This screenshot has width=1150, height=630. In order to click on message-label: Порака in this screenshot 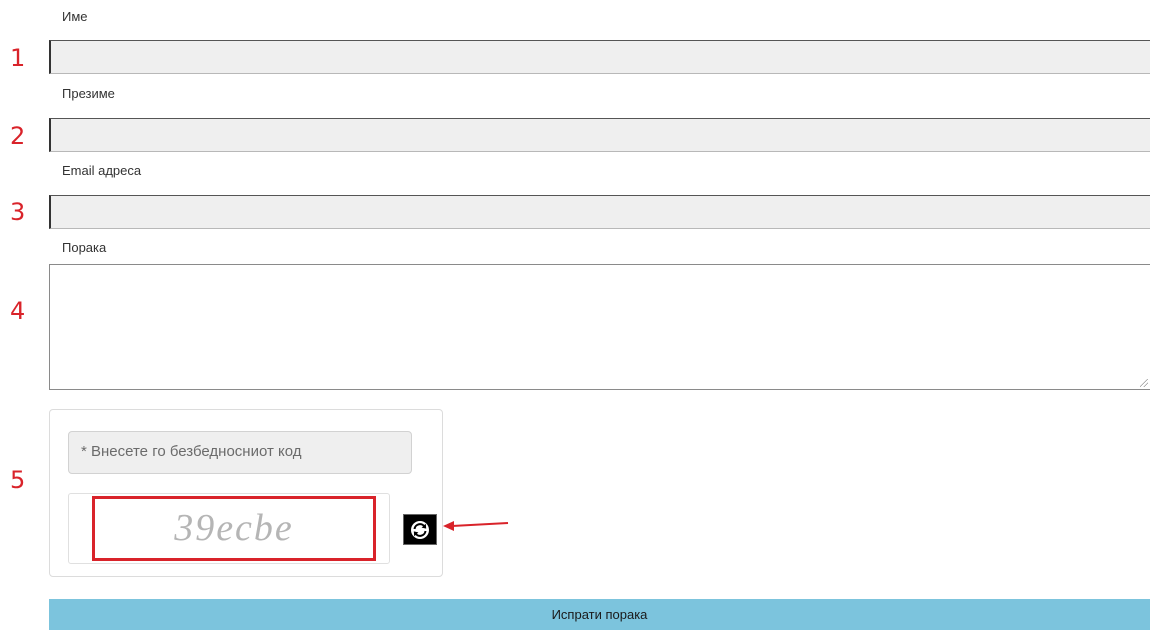, I will do `click(84, 247)`.